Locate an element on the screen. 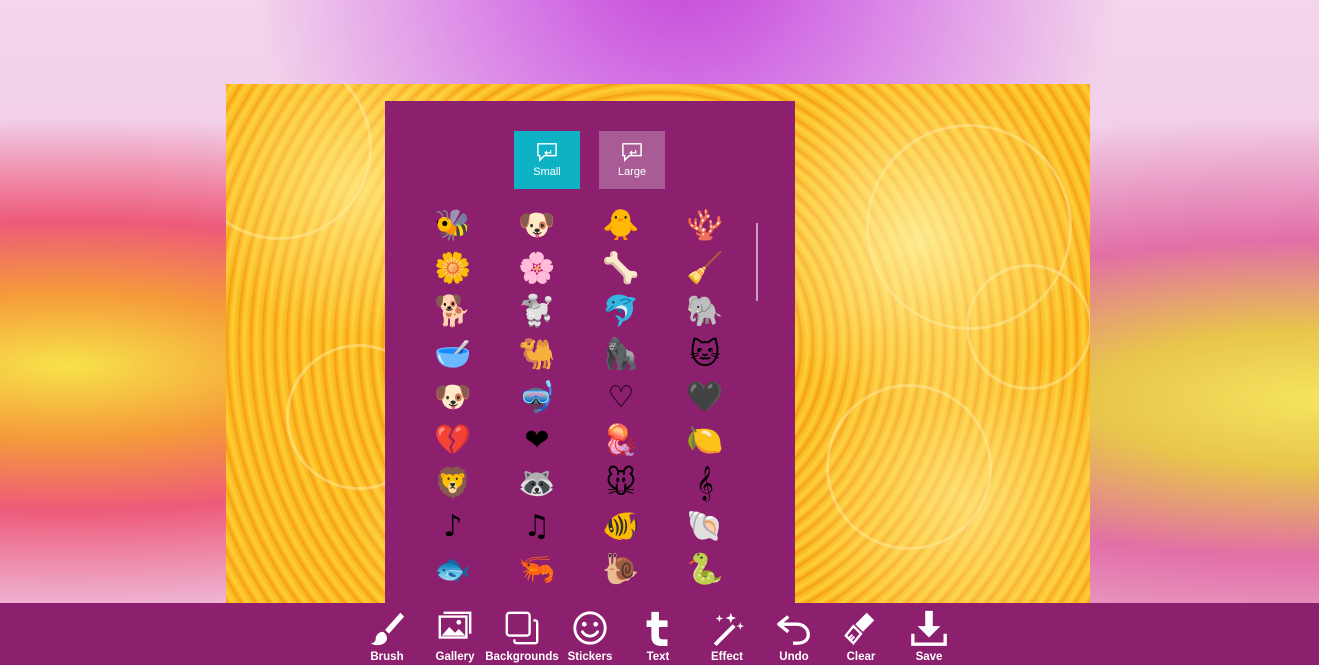 Image resolution: width=1319 pixels, height=665 pixels. mouse-icon: 🐭 is located at coordinates (621, 483).